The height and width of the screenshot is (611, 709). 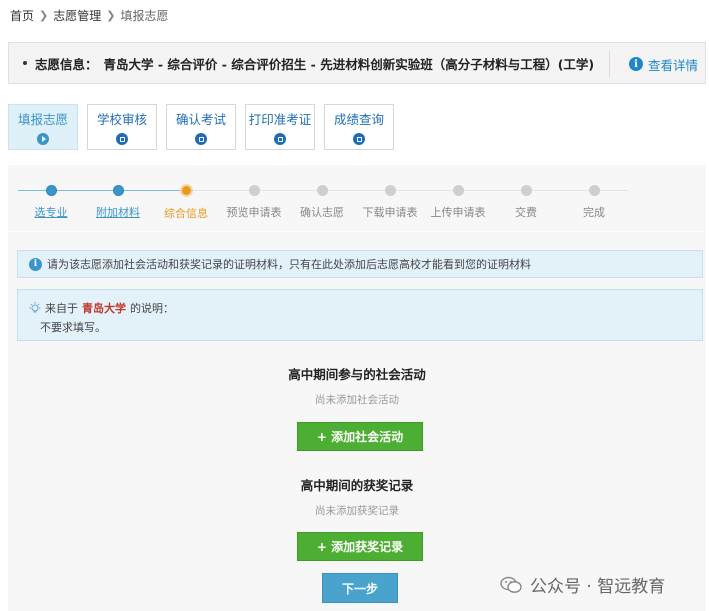 I want to click on step-upload-application: 上传申请表, so click(x=458, y=202).